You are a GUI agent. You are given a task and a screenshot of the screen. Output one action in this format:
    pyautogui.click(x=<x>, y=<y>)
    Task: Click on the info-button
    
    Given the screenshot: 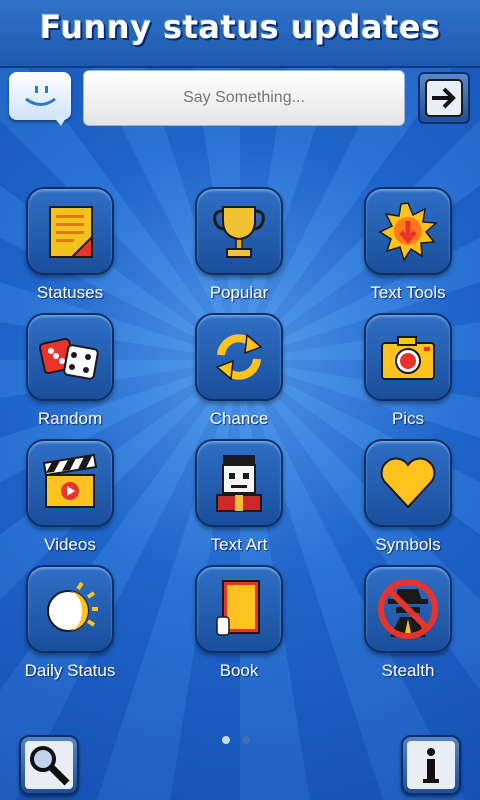 What is the action you would take?
    pyautogui.click(x=431, y=765)
    